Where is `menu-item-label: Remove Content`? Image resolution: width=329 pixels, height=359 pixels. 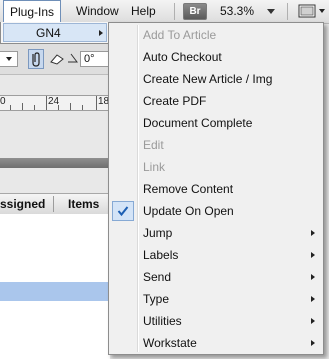
menu-item-label: Remove Content is located at coordinates (188, 189).